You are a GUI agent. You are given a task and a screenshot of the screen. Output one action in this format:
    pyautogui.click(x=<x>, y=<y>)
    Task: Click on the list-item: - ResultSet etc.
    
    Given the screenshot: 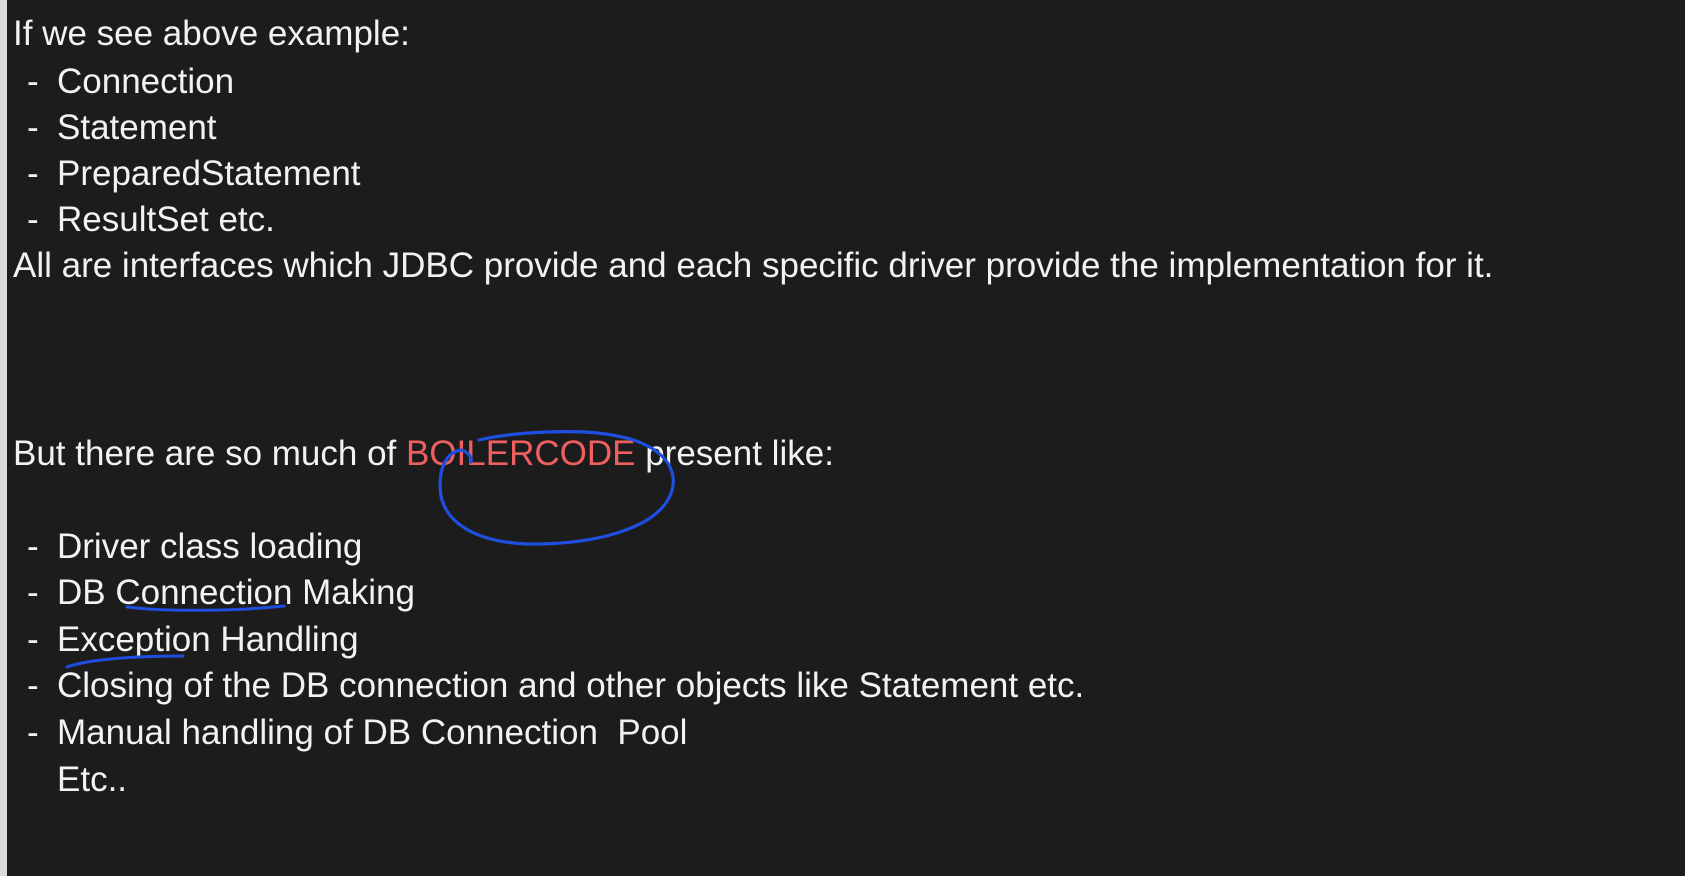 What is the action you would take?
    pyautogui.click(x=144, y=220)
    